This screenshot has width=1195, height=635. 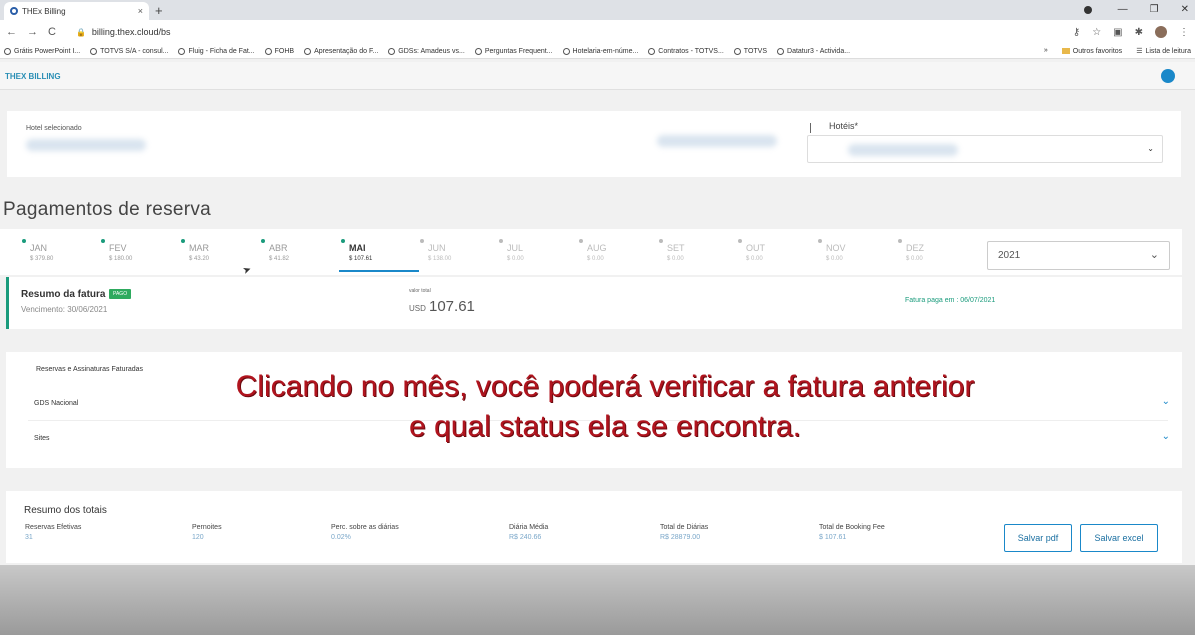 What do you see at coordinates (121, 259) in the screenshot?
I see `month-value: $ 180.00` at bounding box center [121, 259].